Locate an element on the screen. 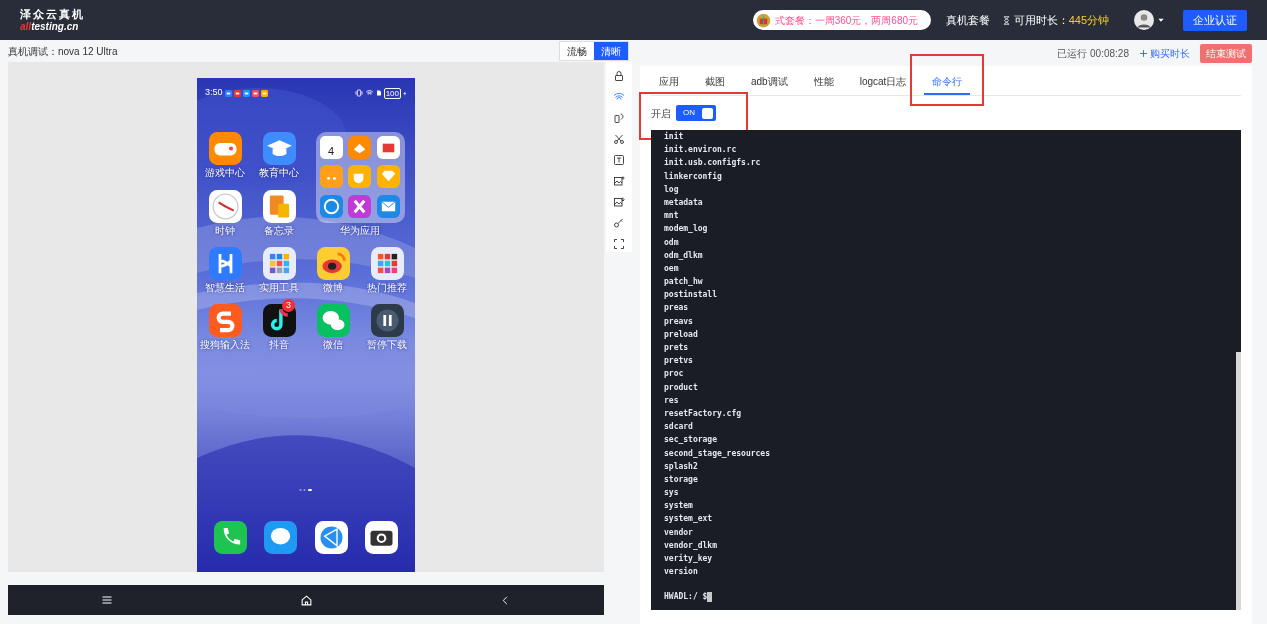 This screenshot has height=624, width=1267. gift-icon is located at coordinates (763, 20).